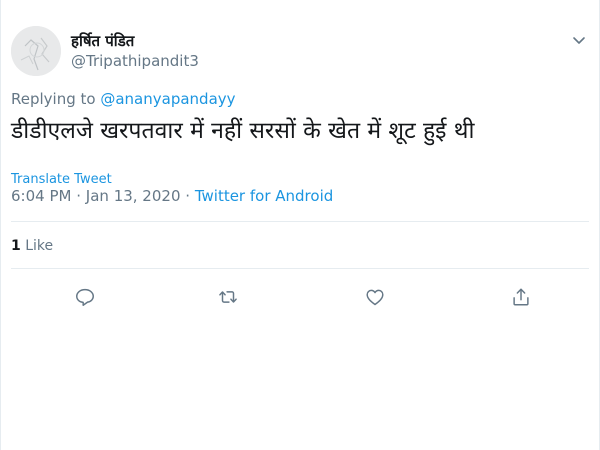 The height and width of the screenshot is (450, 600). I want to click on likes-stat: 1 Like, so click(32, 246).